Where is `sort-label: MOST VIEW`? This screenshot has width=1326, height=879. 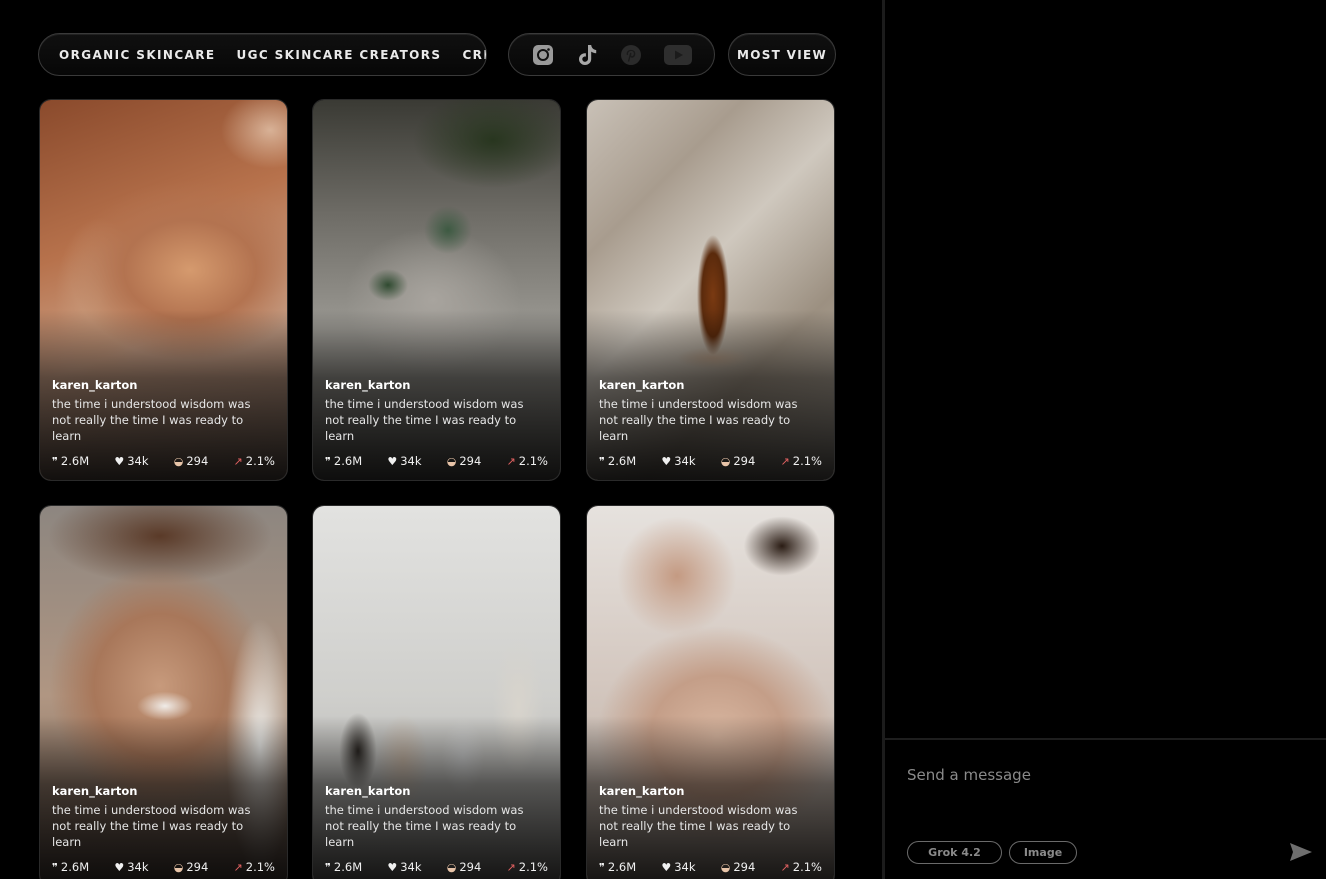
sort-label: MOST VIEW is located at coordinates (782, 54).